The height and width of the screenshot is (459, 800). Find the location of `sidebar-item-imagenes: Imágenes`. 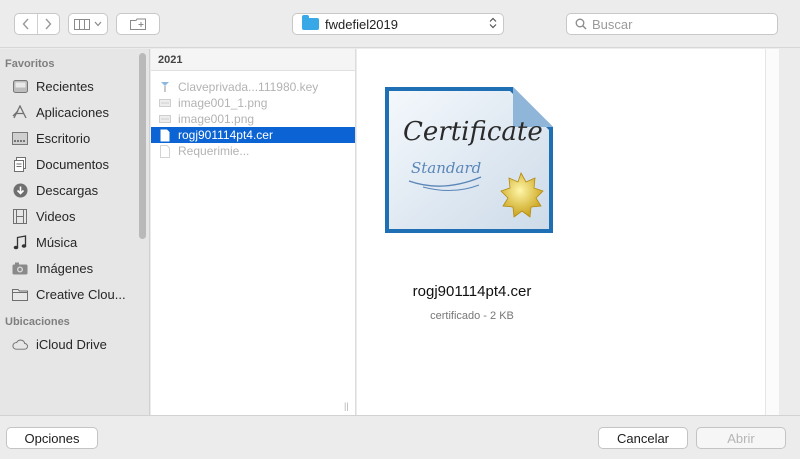

sidebar-item-imagenes: Imágenes is located at coordinates (74, 268).